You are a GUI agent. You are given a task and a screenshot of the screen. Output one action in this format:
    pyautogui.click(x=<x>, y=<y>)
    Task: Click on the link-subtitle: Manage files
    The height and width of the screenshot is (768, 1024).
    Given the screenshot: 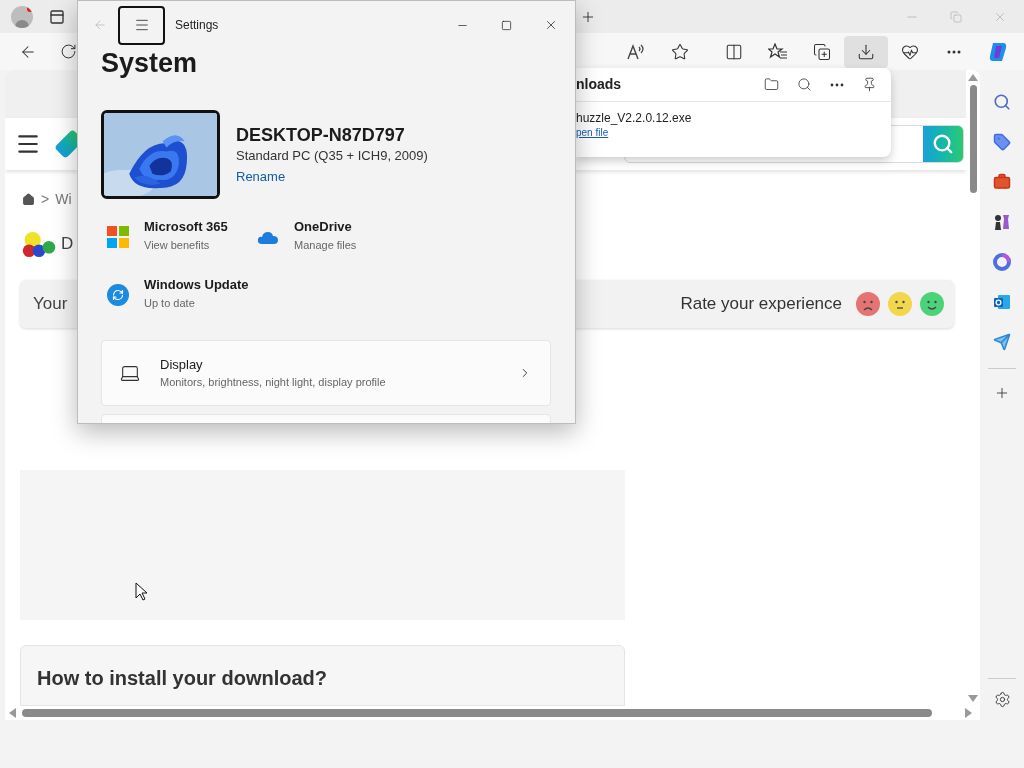 What is the action you would take?
    pyautogui.click(x=325, y=245)
    